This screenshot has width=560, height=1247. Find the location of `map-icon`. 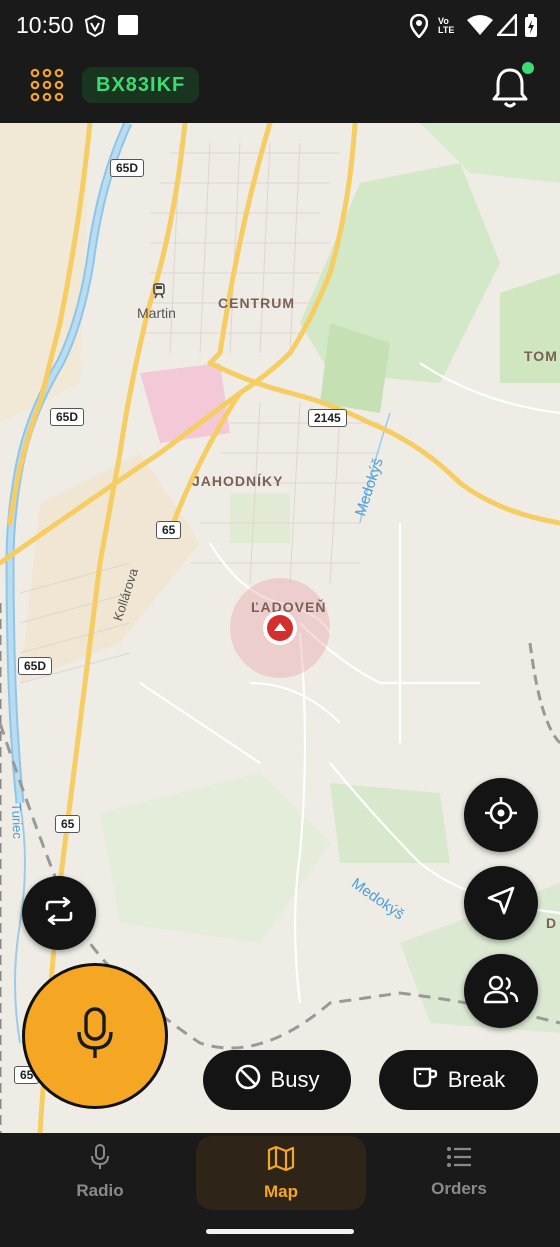

map-icon is located at coordinates (281, 1160).